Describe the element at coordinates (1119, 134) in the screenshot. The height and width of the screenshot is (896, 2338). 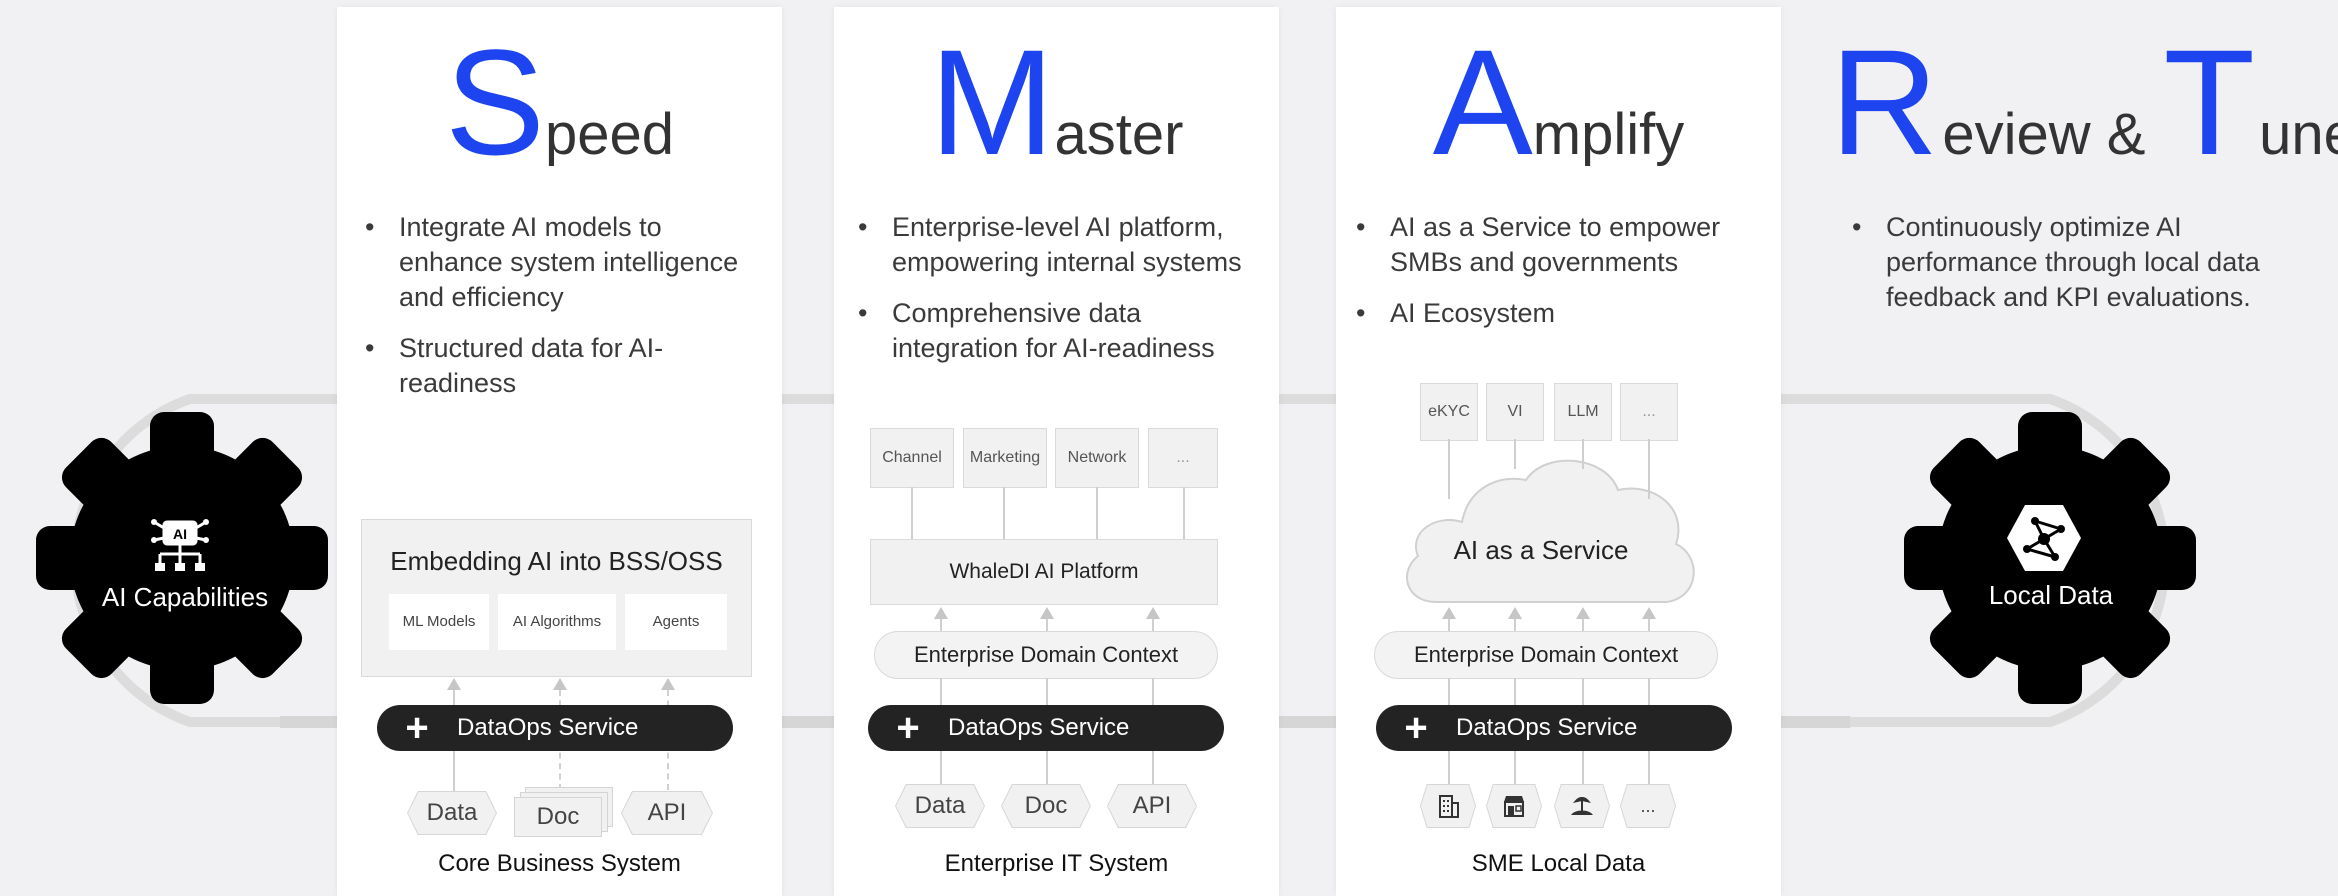
I see `master-rest: aster` at that location.